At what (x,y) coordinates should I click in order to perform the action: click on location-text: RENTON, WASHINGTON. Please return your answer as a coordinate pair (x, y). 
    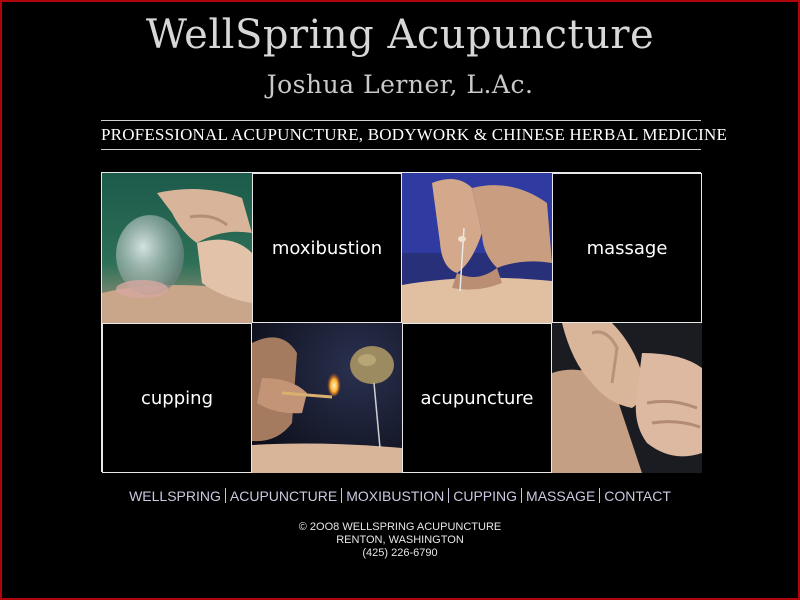
    Looking at the image, I should click on (400, 540).